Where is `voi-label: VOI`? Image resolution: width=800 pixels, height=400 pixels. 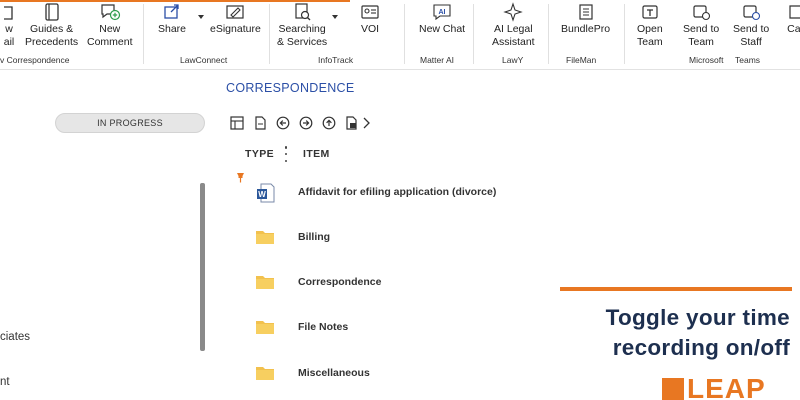 voi-label: VOI is located at coordinates (370, 29).